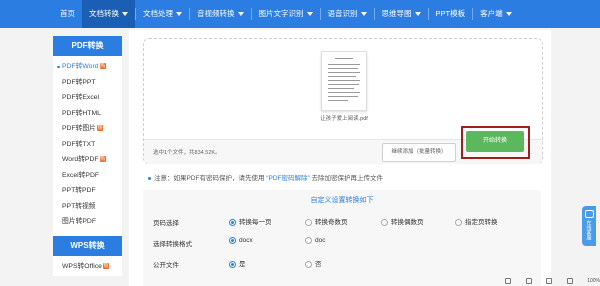 This screenshot has height=286, width=600. I want to click on sidebar-item-ppt-to-video: PPT转视频, so click(87, 207).